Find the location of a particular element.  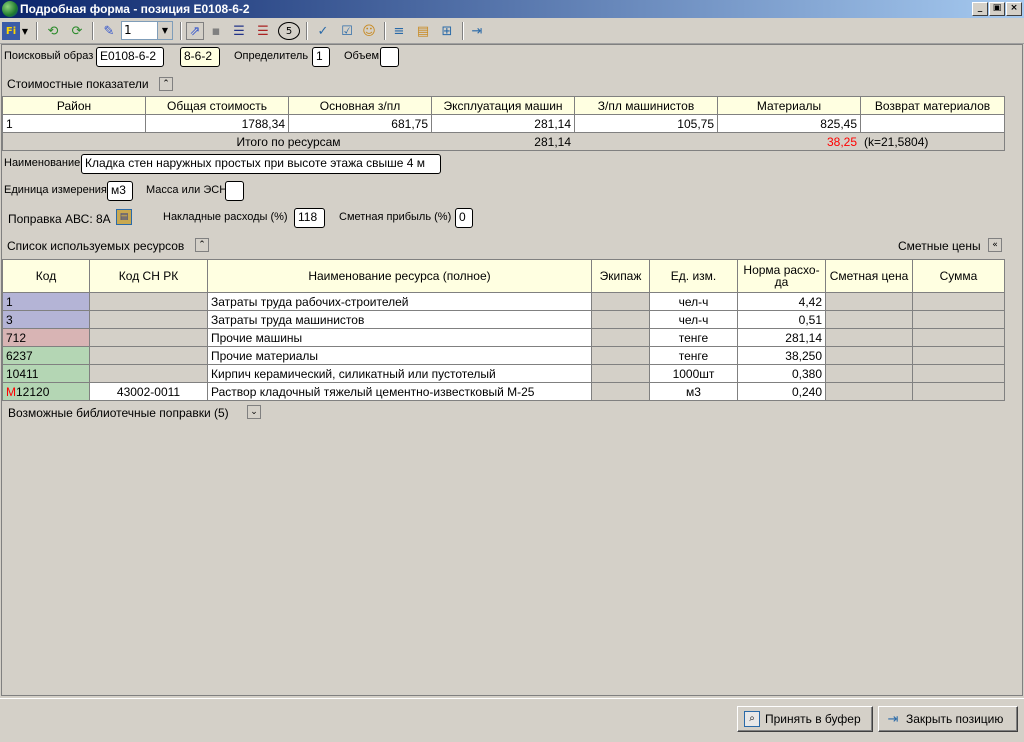

cost-cell: 1788,34 is located at coordinates (217, 123).